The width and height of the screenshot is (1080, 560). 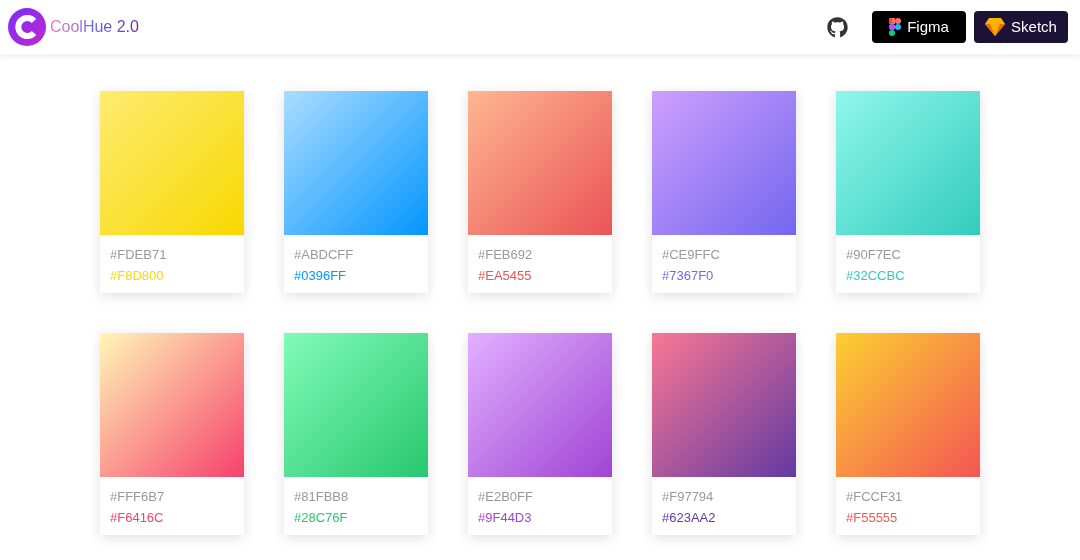 I want to click on palette-card: #ABDCFF #0396FF, so click(x=356, y=192).